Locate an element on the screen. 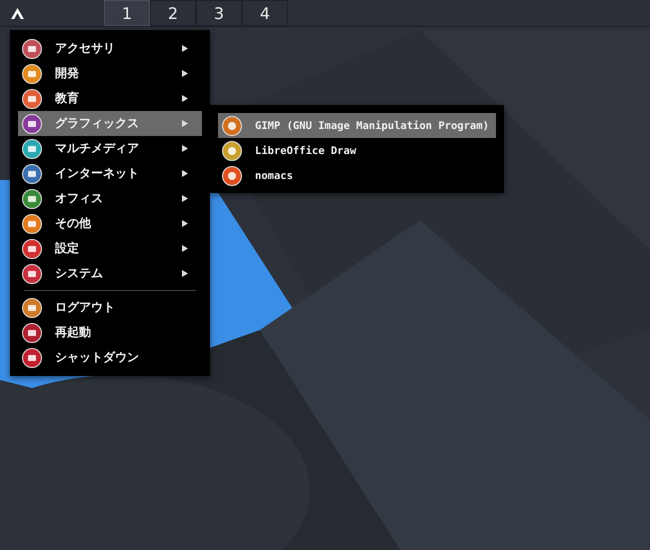 The width and height of the screenshot is (650, 550). menu-item: 再起動 is located at coordinates (110, 332).